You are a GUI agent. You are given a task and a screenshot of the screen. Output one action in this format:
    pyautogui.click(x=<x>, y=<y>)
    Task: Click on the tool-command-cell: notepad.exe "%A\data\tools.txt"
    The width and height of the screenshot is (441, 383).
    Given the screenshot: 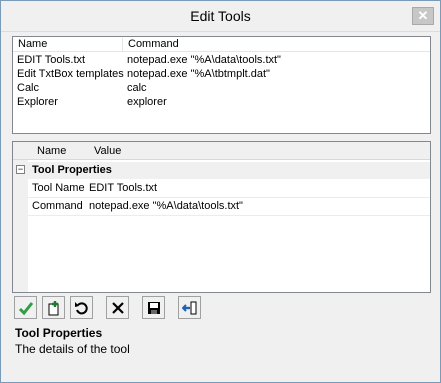 What is the action you would take?
    pyautogui.click(x=204, y=60)
    